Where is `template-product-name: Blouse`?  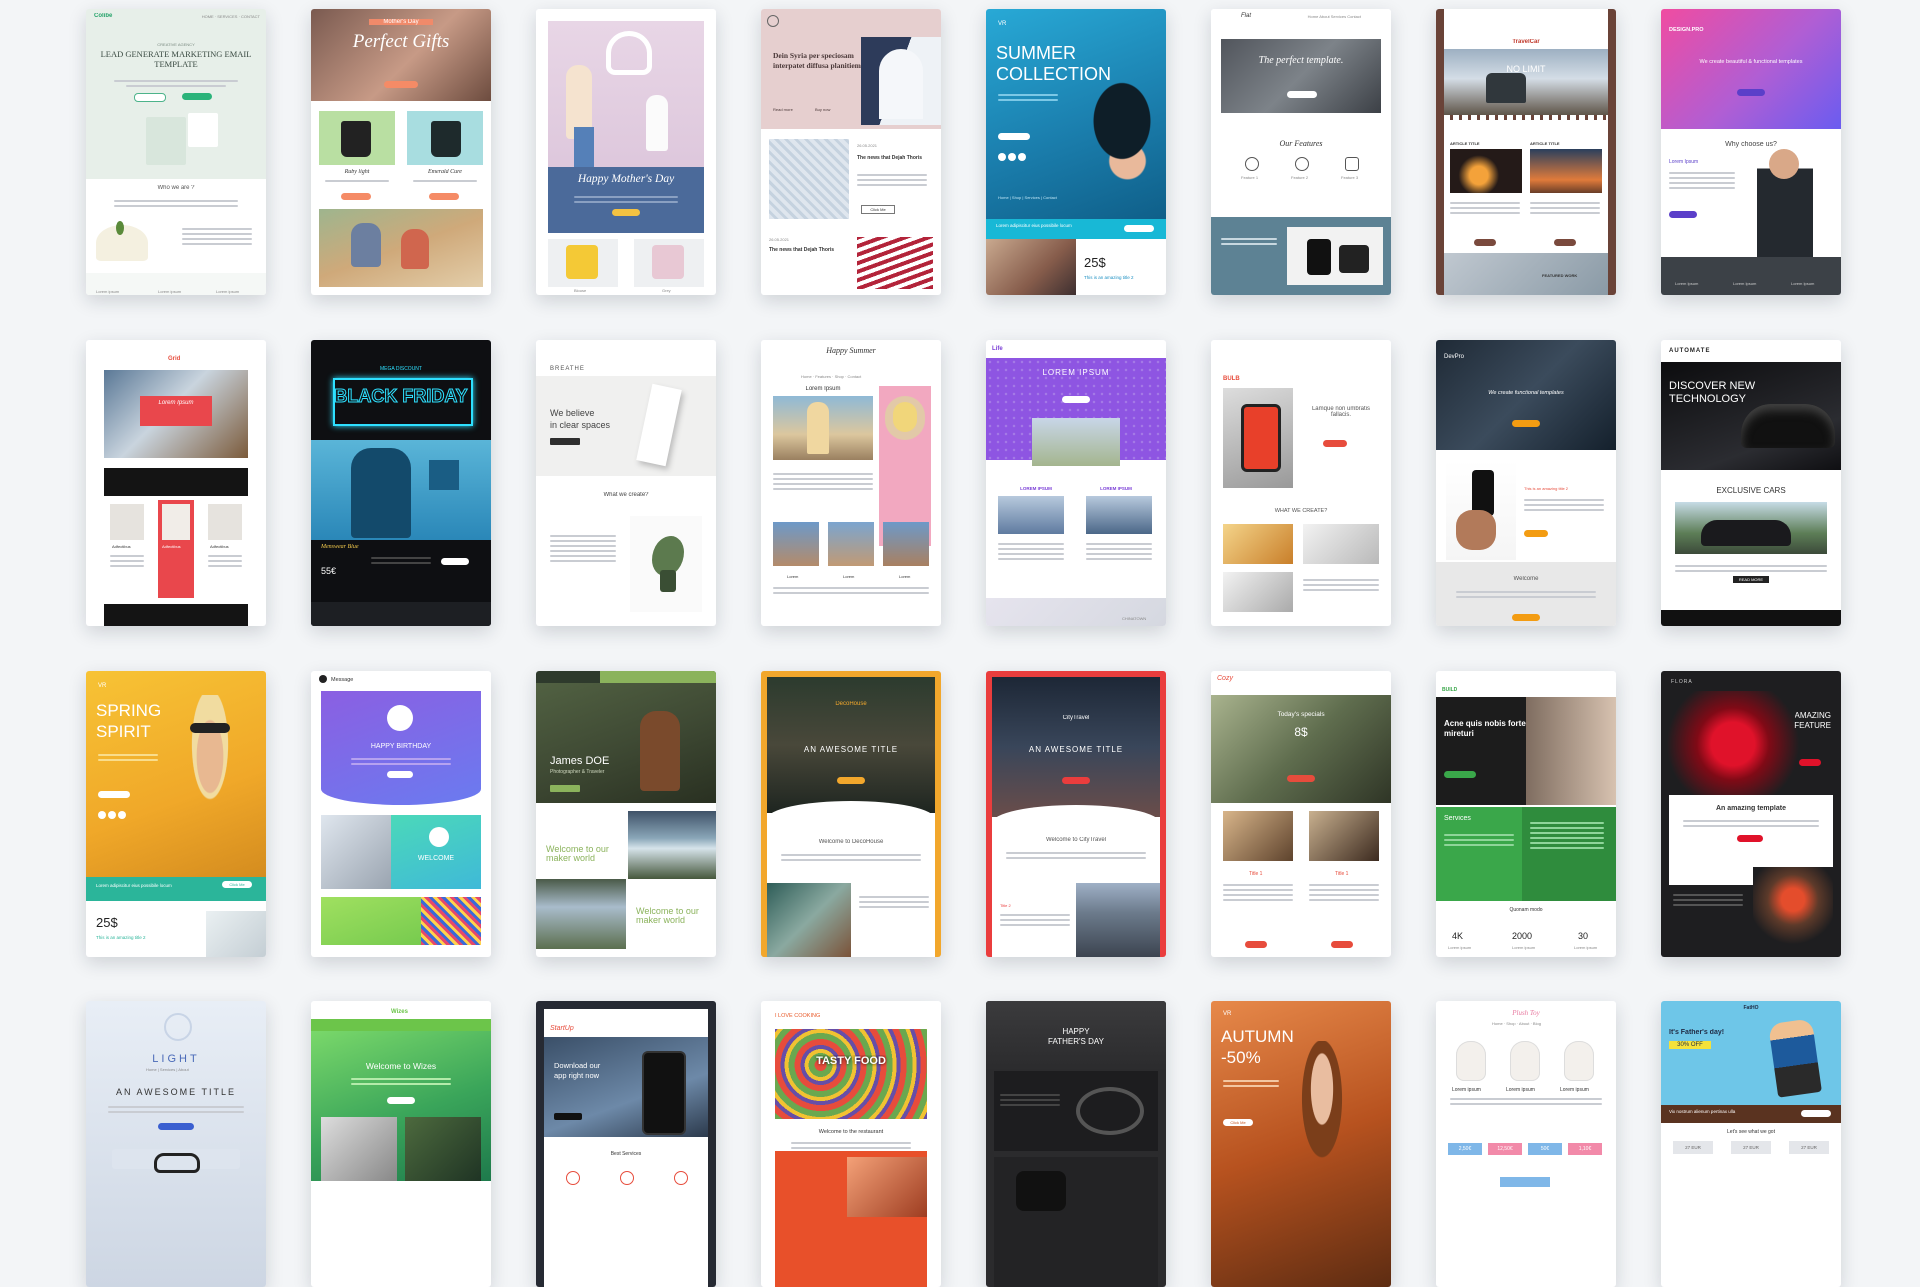
template-product-name: Blouse is located at coordinates (580, 290).